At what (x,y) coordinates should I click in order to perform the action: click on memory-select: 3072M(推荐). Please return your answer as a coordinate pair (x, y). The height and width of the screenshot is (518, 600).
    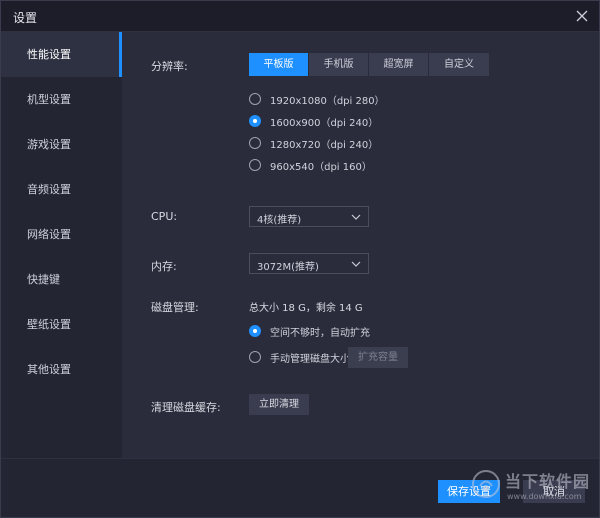
    Looking at the image, I should click on (309, 263).